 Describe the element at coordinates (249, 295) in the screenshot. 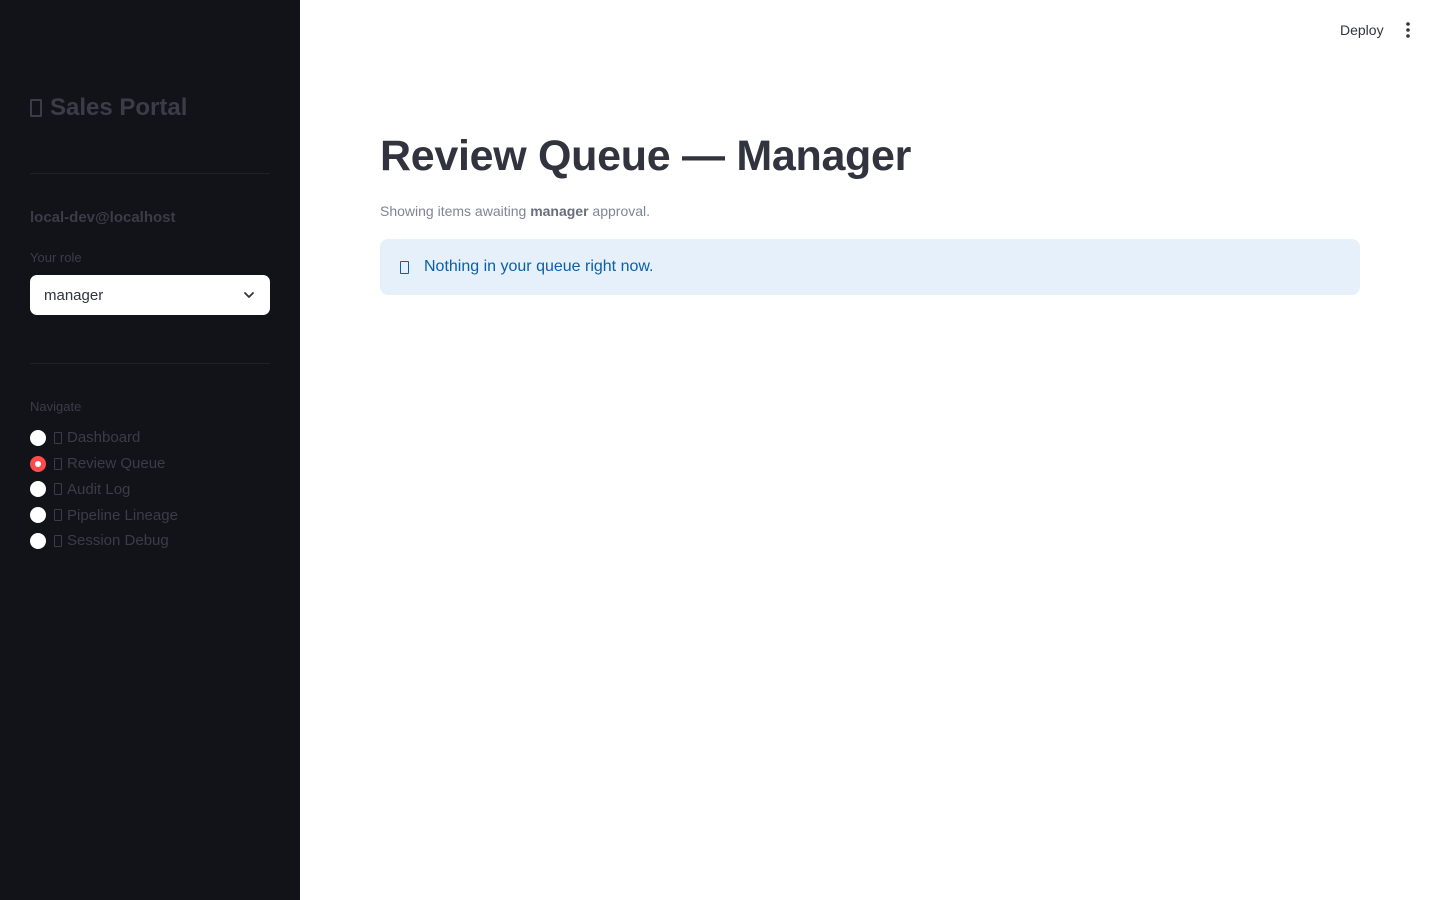

I see `chevron-down-icon` at that location.